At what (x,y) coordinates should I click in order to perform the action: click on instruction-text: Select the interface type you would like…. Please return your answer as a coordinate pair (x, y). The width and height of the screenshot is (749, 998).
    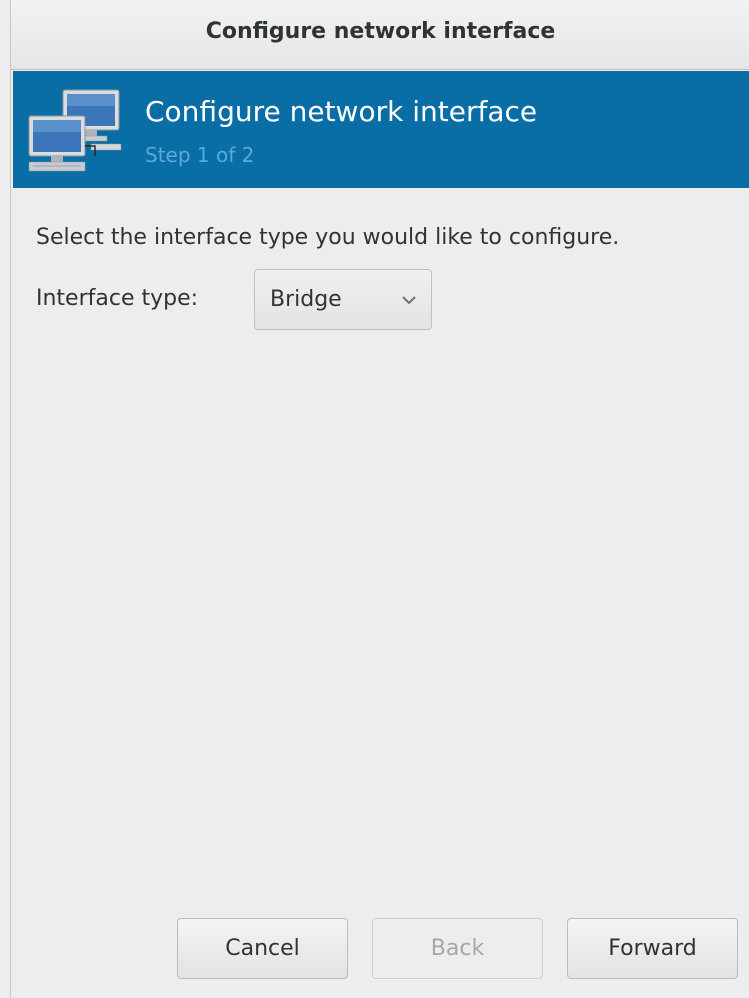
    Looking at the image, I should click on (328, 237).